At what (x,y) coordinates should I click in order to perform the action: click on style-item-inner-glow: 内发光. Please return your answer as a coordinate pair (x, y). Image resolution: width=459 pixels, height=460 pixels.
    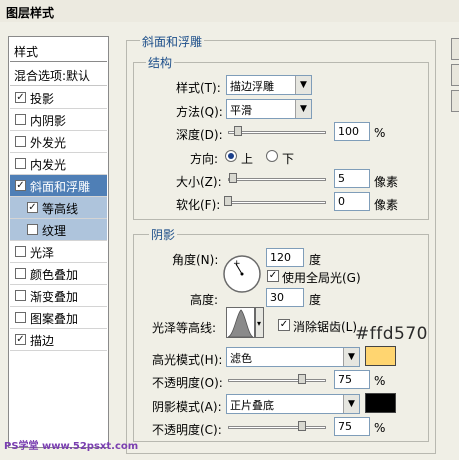
    Looking at the image, I should click on (58, 164).